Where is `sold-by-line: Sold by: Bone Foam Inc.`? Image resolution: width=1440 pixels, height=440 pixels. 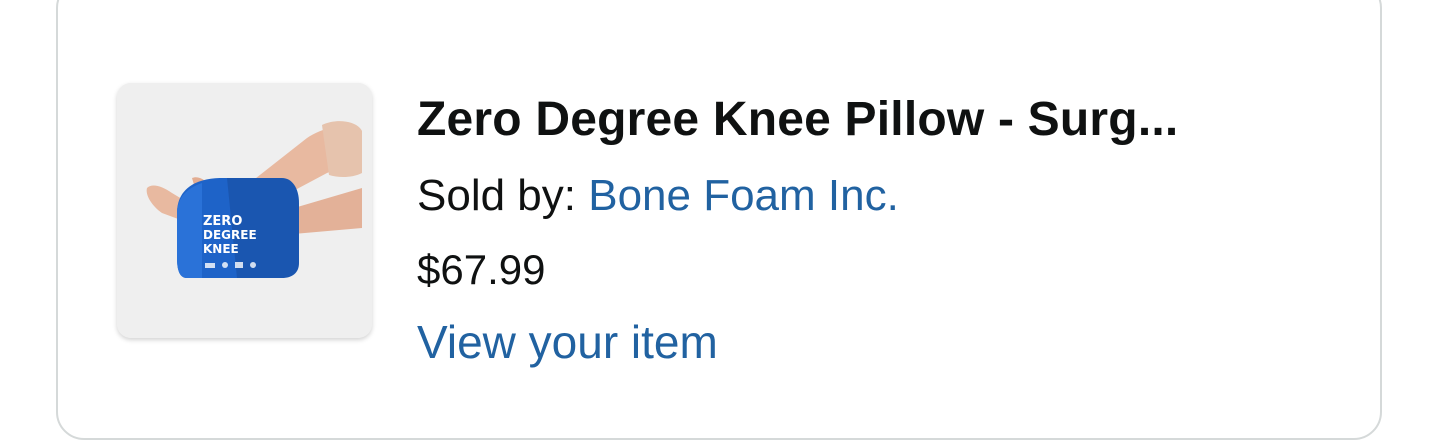 sold-by-line: Sold by: Bone Foam Inc. is located at coordinates (658, 196).